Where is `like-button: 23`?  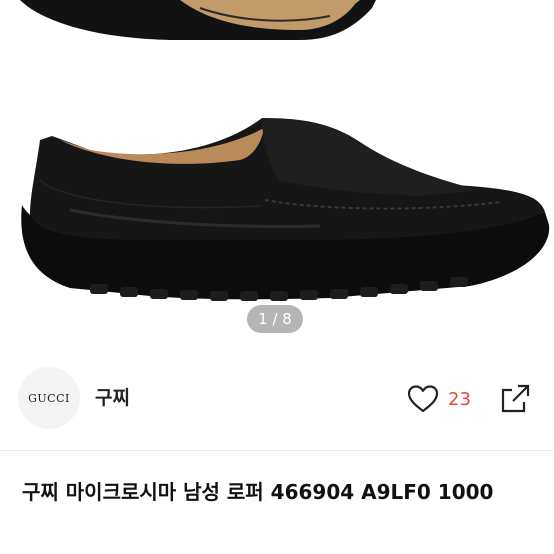
like-button: 23 is located at coordinates (438, 399).